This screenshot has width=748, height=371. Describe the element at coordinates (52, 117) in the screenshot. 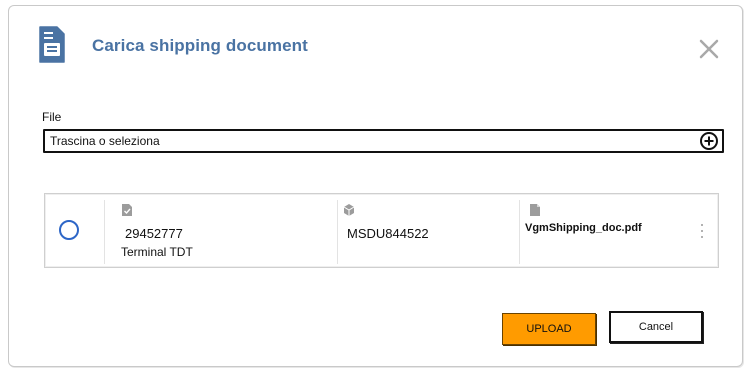

I see `file-label: File` at that location.